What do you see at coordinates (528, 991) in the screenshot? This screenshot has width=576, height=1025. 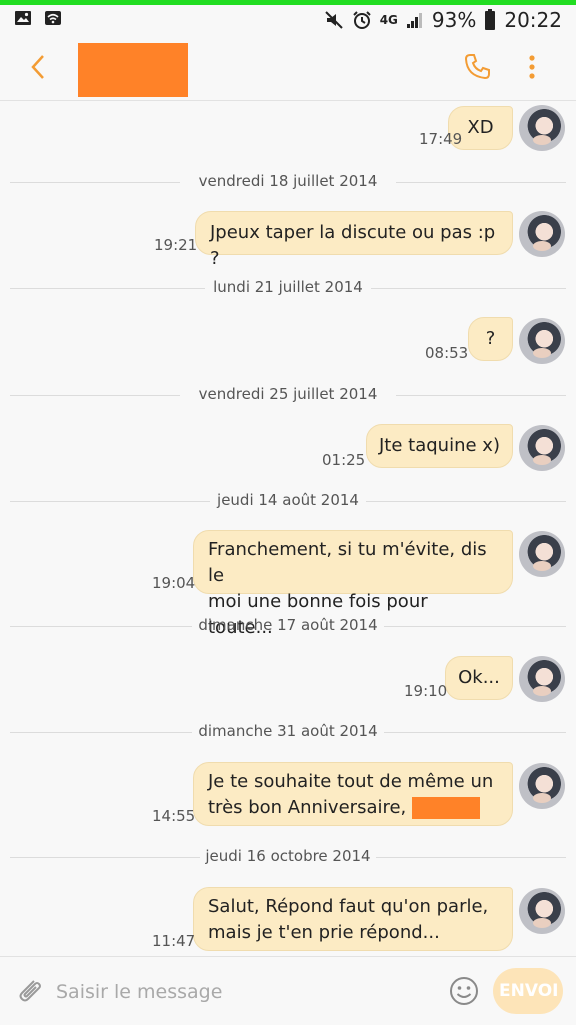 I see `send-button: ENVOI` at bounding box center [528, 991].